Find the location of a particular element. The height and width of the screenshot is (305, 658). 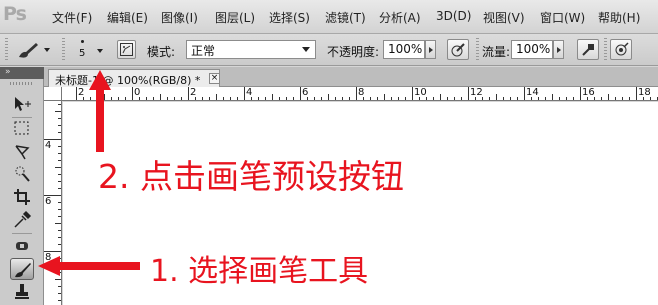

opacity-value: 100% is located at coordinates (405, 49).